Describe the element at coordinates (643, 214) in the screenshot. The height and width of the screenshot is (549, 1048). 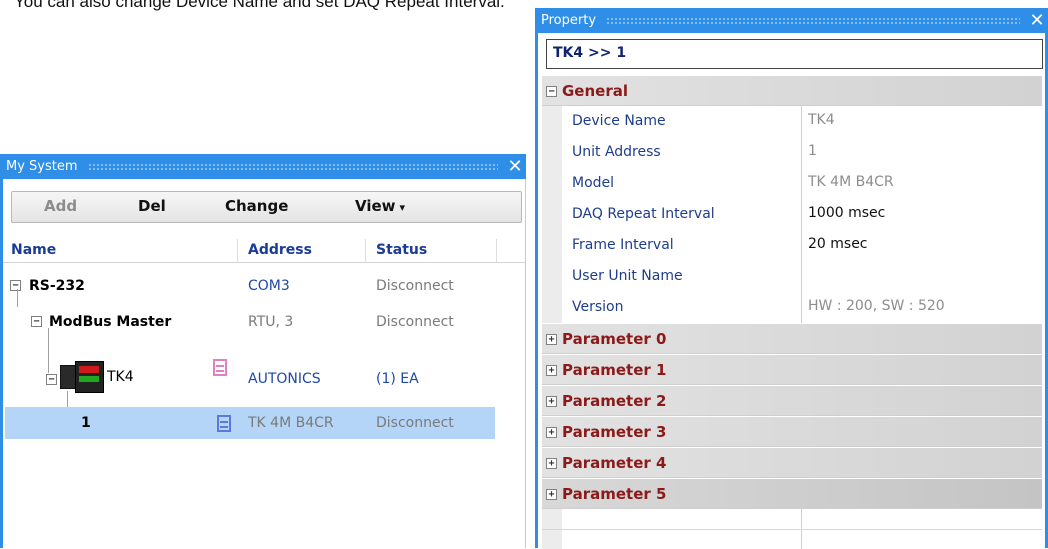
I see `property-key: DAQ Repeat Interval` at that location.